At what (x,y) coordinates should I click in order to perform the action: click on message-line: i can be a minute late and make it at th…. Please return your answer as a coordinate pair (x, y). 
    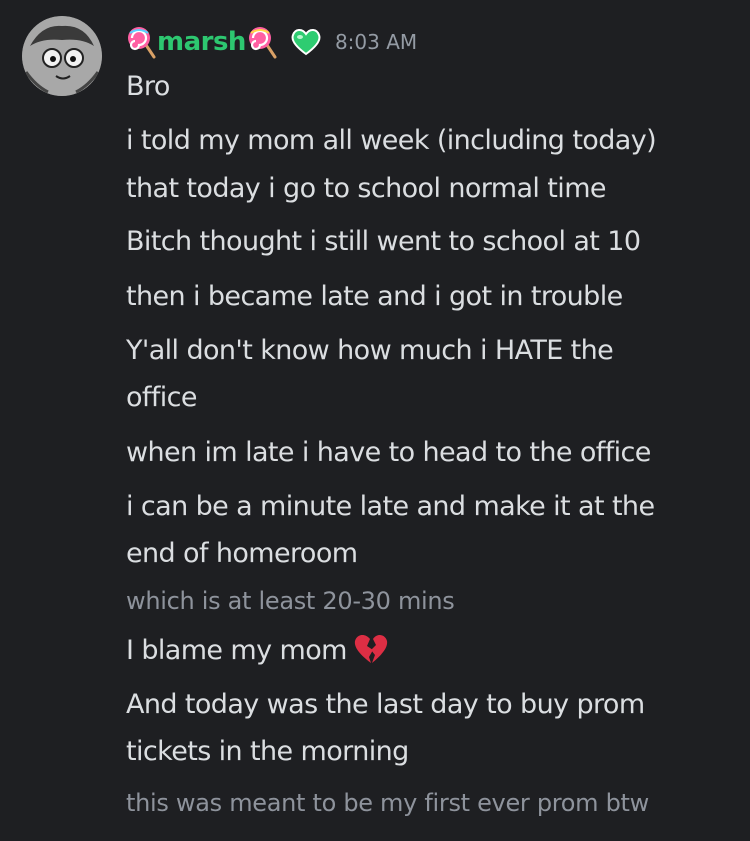
    Looking at the image, I should click on (426, 507).